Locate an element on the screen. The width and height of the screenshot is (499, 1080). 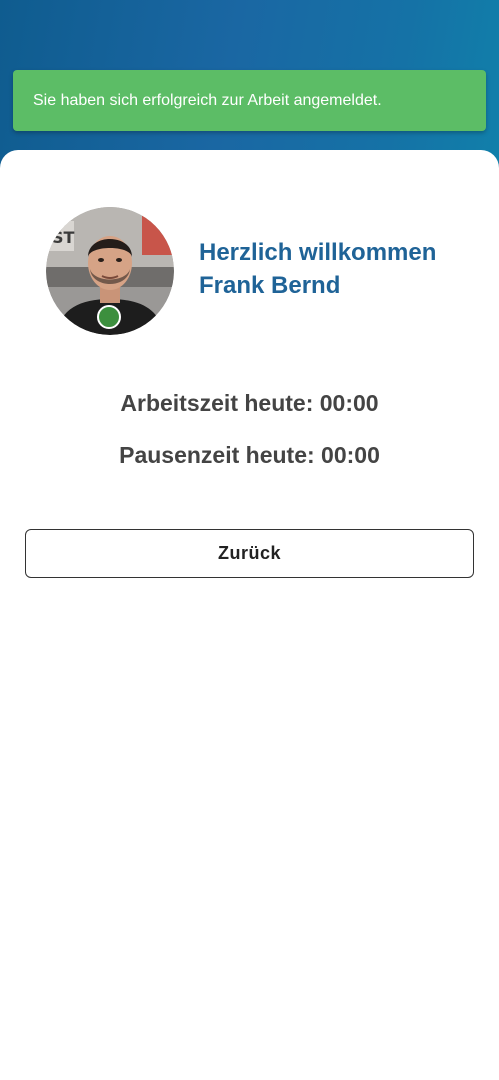
back-button: Zurück is located at coordinates (249, 553).